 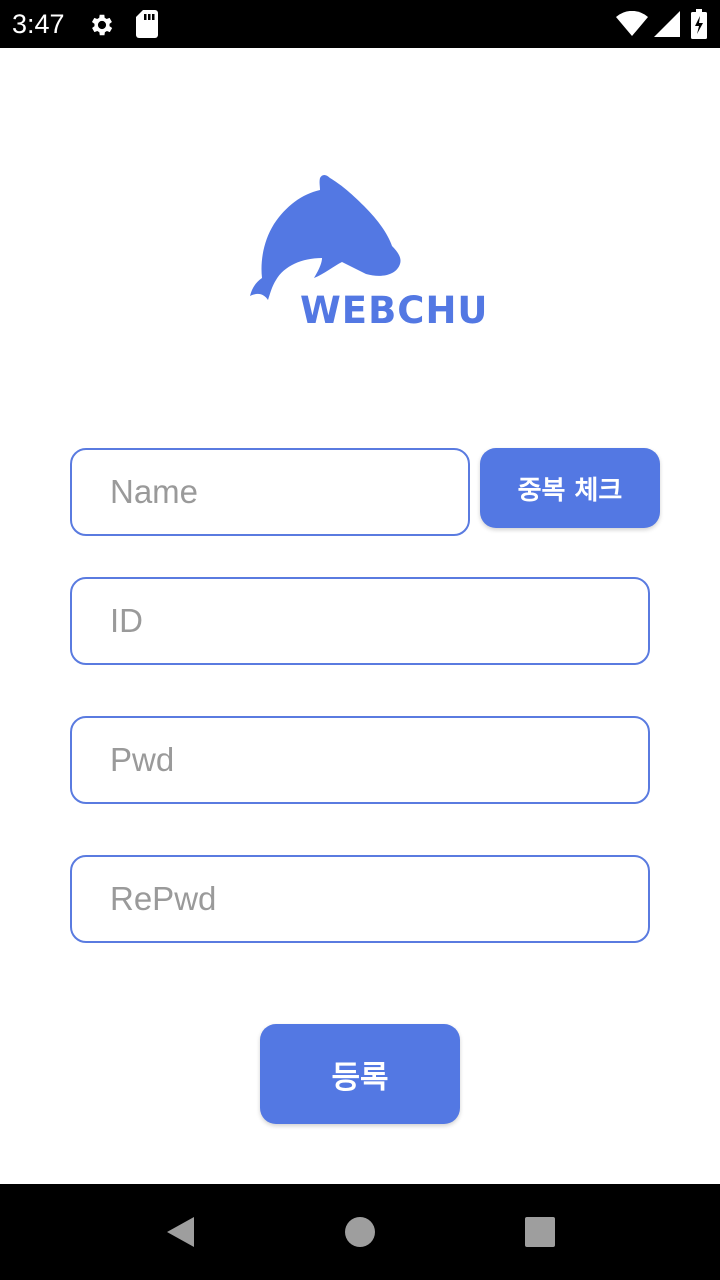 I want to click on name-input, so click(x=270, y=492).